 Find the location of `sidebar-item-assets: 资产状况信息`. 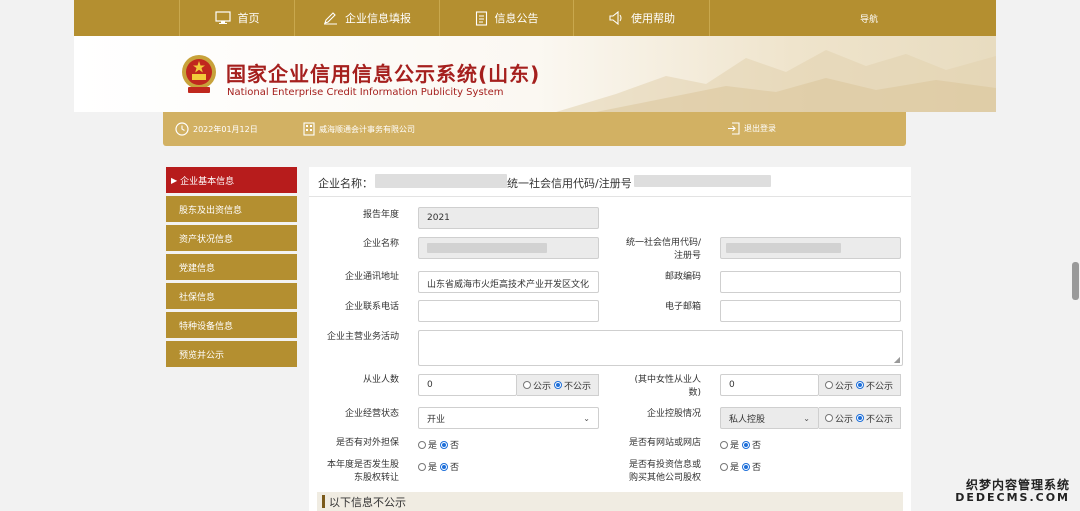

sidebar-item-assets: 资产状况信息 is located at coordinates (231, 238).